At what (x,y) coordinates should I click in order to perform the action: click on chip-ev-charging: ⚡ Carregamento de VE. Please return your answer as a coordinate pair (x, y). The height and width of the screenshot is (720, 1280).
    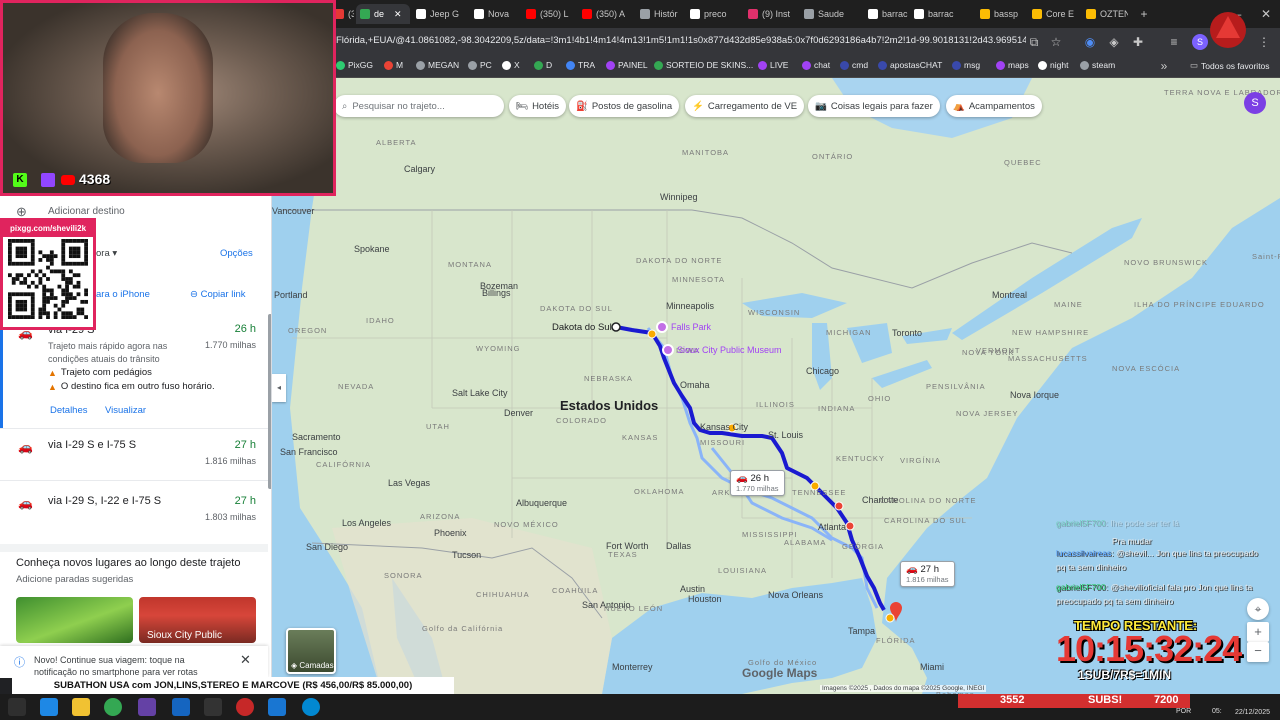
    Looking at the image, I should click on (745, 106).